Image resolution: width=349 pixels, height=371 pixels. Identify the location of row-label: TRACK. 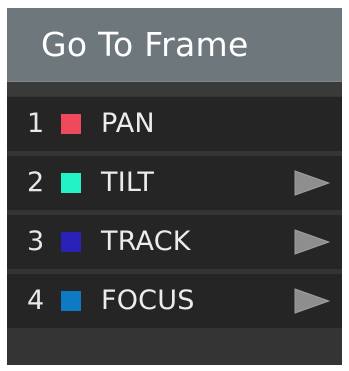
(146, 241).